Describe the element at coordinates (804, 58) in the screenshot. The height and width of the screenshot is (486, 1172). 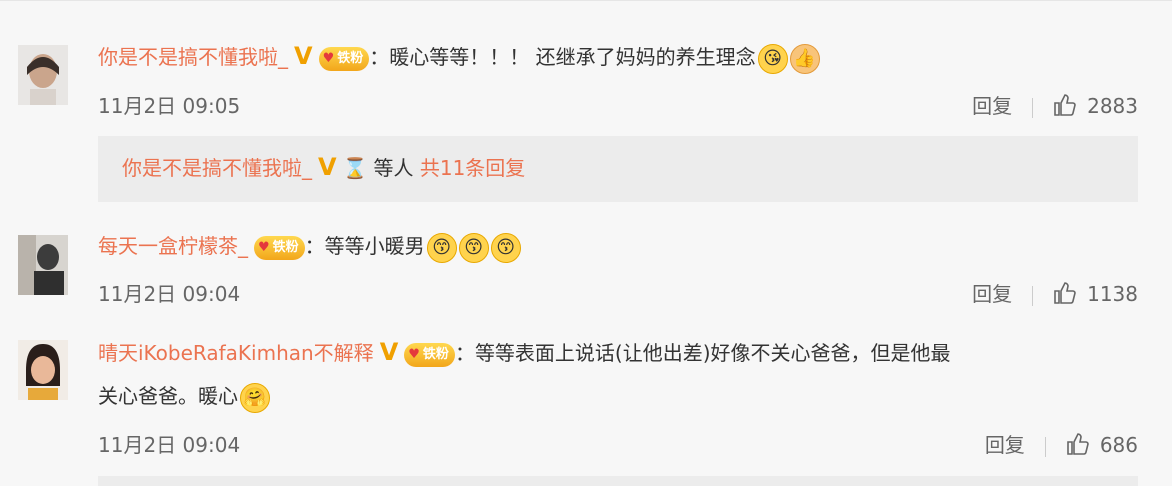
I see `thumbs-up-emoji-icon: 👍` at that location.